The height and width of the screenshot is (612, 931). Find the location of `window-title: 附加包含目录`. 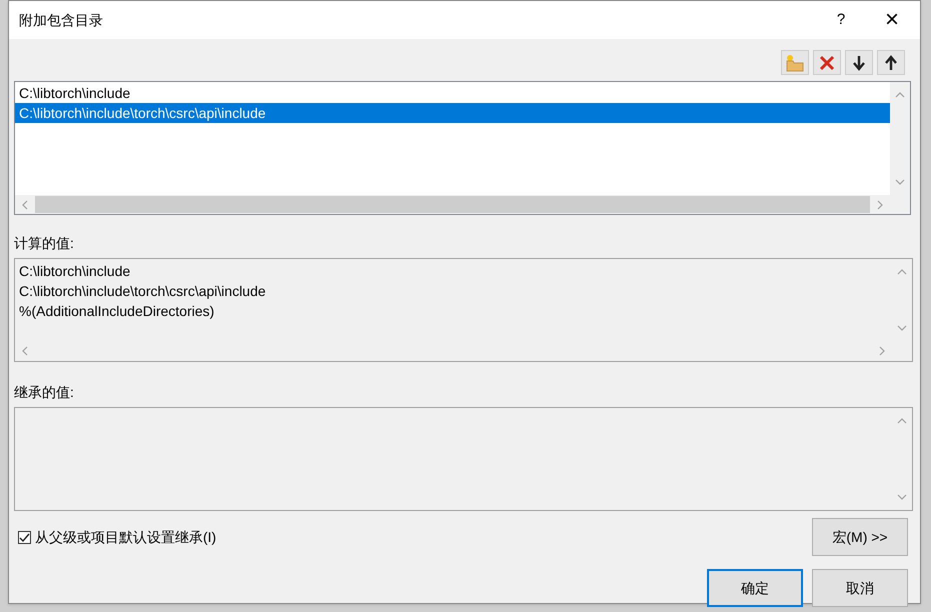

window-title: 附加包含目录 is located at coordinates (61, 20).